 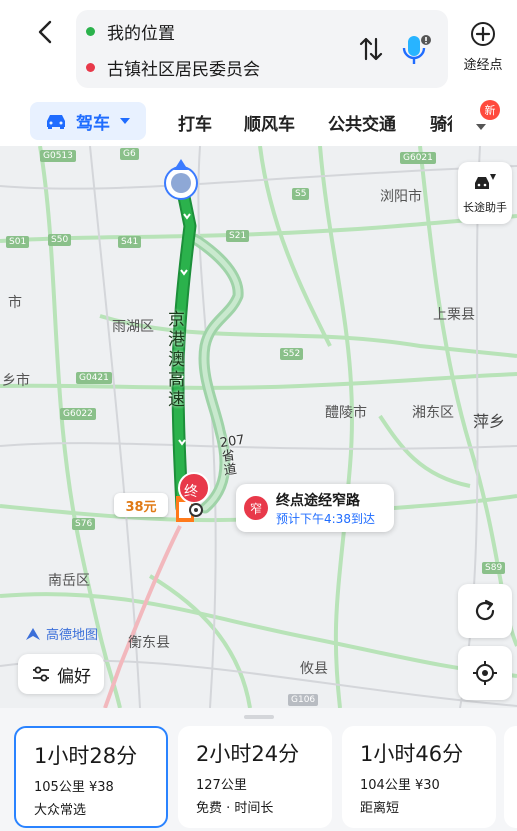 I want to click on road-shield: S21, so click(x=238, y=236).